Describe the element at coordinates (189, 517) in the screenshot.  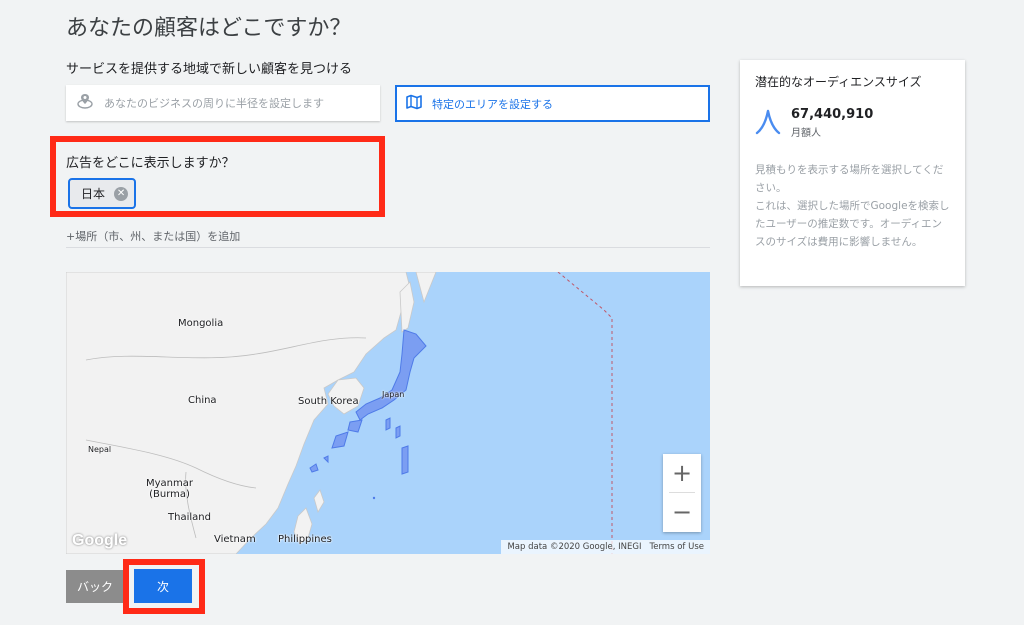
I see `map-label-thailand: Thailand` at that location.